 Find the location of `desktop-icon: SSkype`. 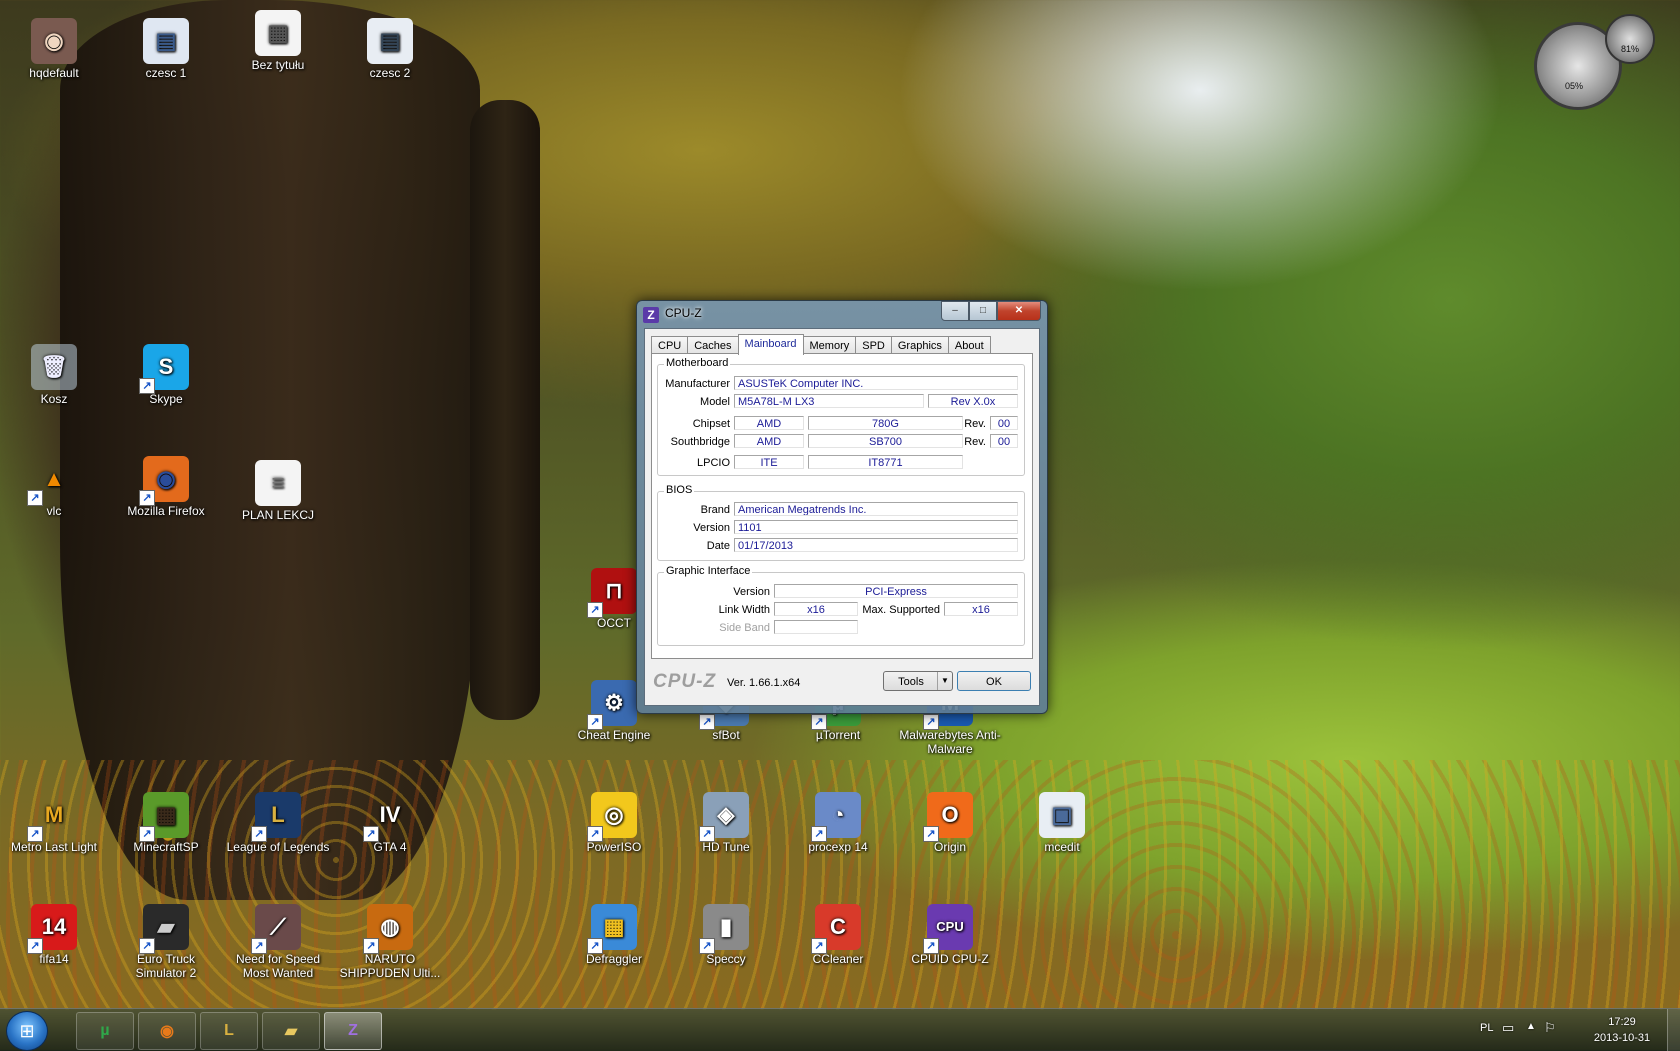

desktop-icon: SSkype is located at coordinates (166, 375).